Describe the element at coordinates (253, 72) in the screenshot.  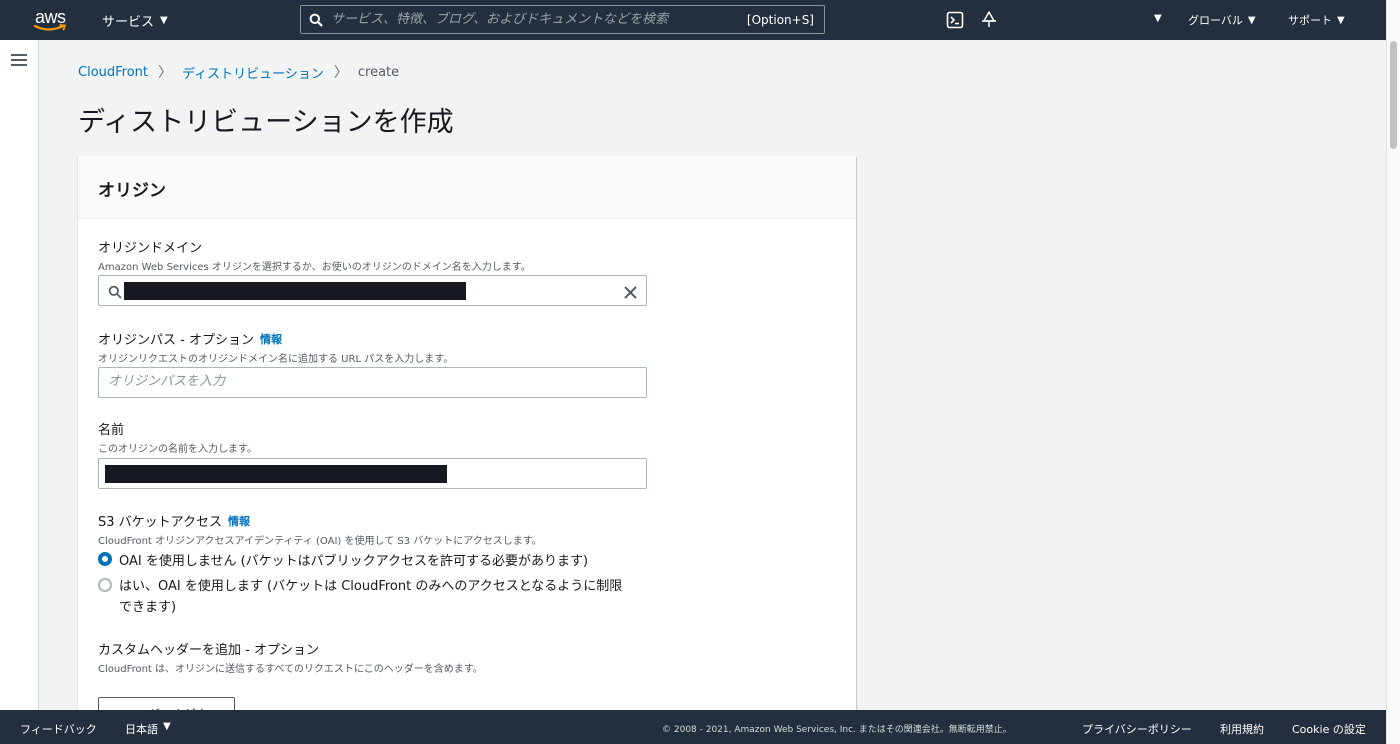
I see `breadcrumb-distributions: ディストリビューション` at that location.